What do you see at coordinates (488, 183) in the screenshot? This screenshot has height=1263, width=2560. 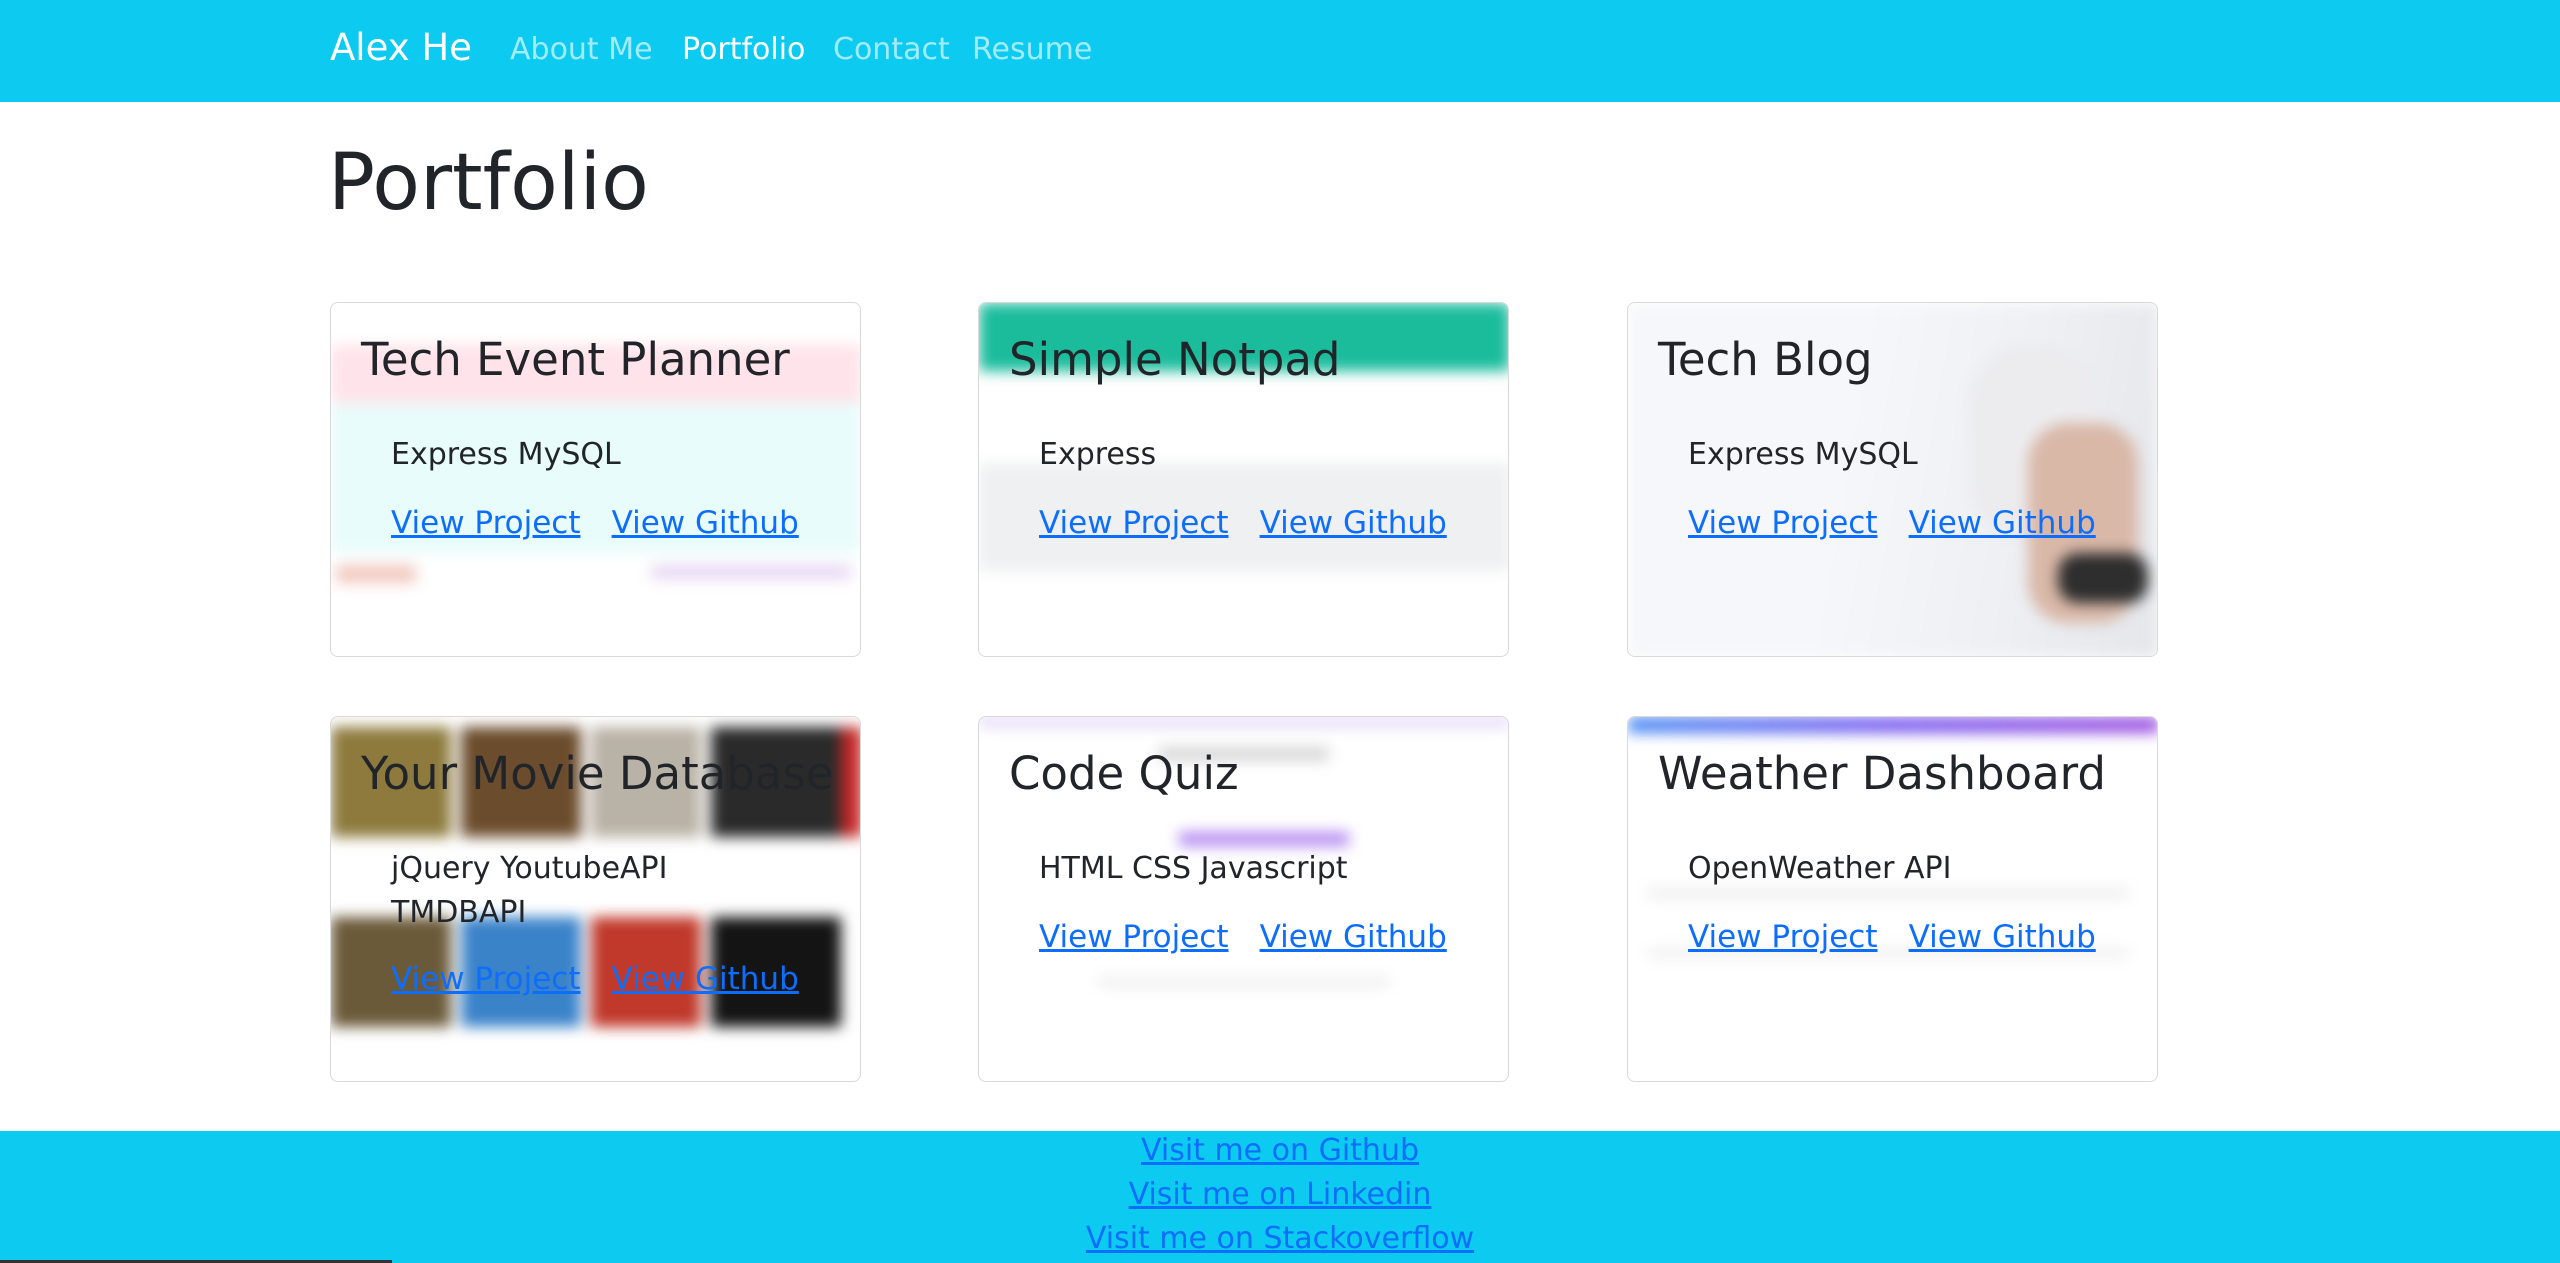 I see `page-title: Portfolio` at bounding box center [488, 183].